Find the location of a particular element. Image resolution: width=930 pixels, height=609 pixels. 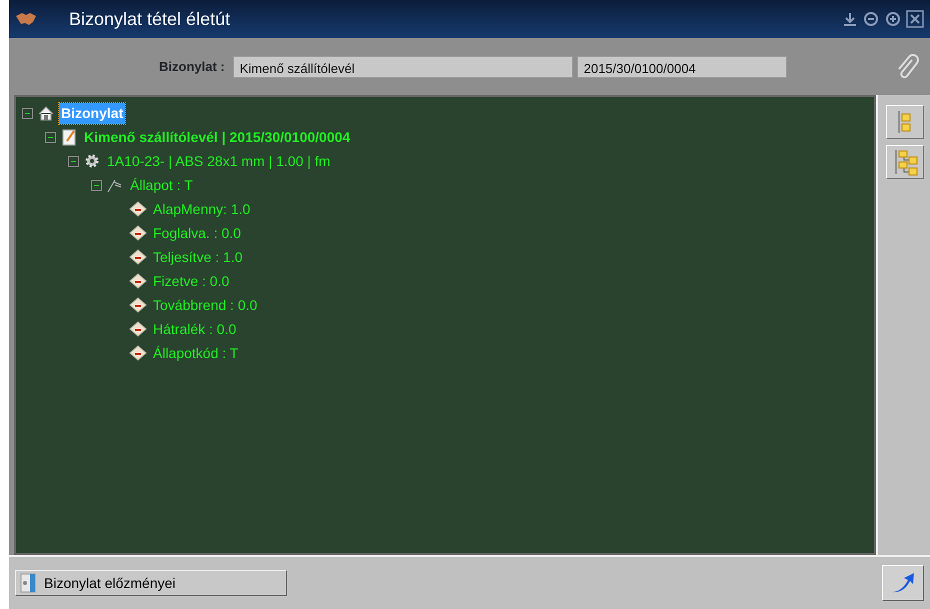

zoom-in-icon is located at coordinates (893, 19).